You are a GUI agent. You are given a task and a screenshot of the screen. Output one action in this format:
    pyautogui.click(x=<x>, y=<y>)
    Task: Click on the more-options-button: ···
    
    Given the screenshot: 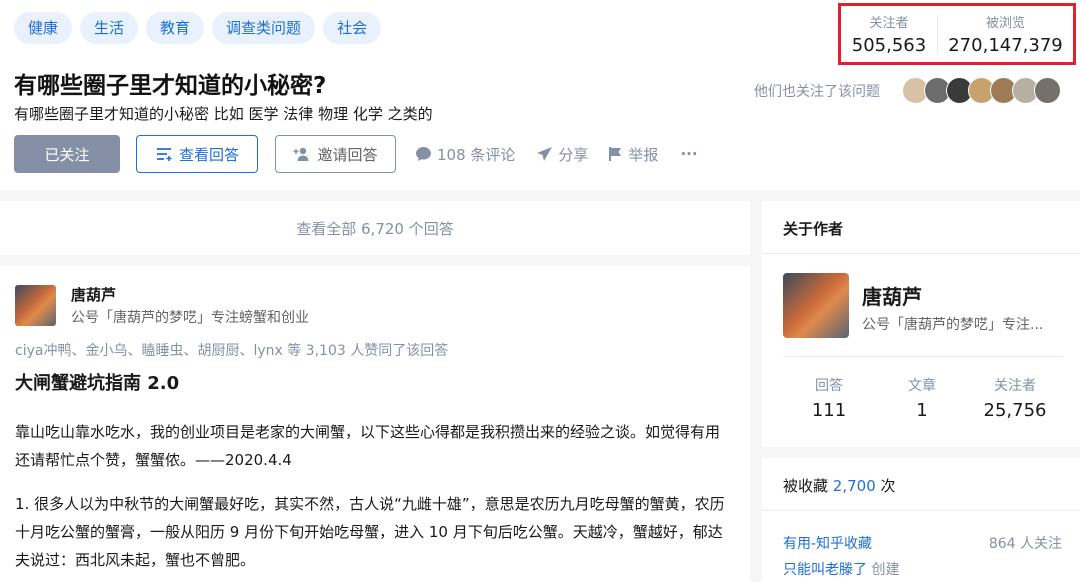 What is the action you would take?
    pyautogui.click(x=688, y=154)
    